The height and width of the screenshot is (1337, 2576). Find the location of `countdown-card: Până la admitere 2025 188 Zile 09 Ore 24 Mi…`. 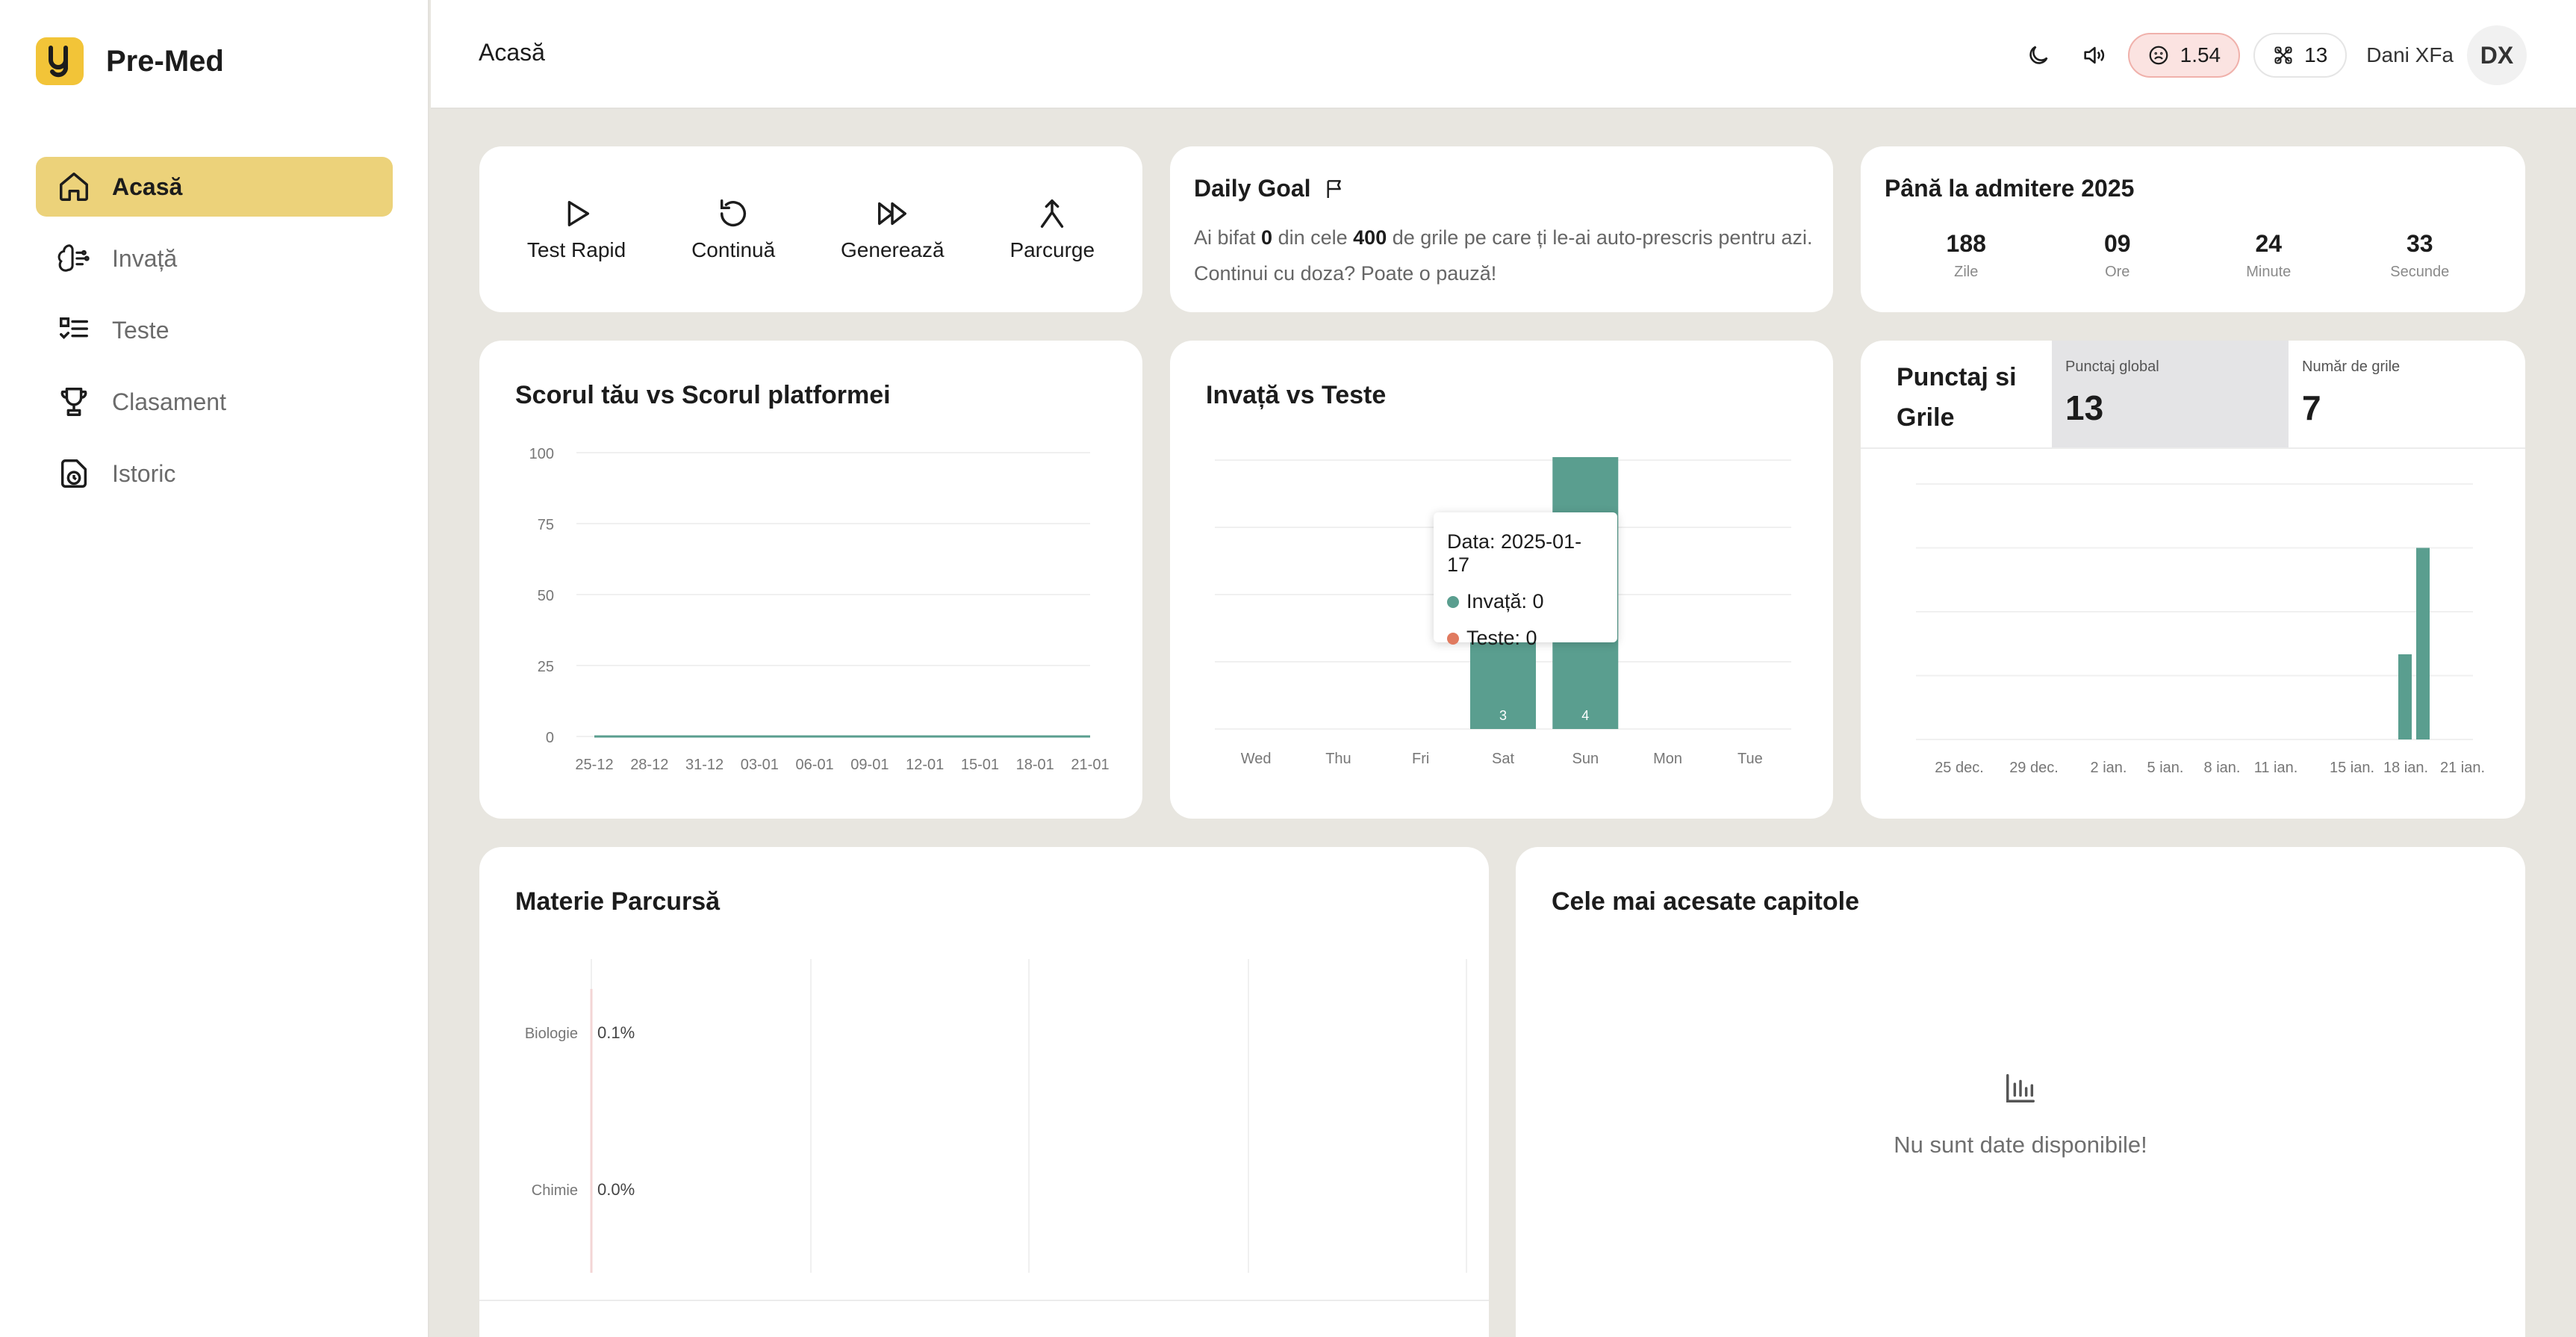

countdown-card: Până la admitere 2025 188 Zile 09 Ore 24 Mi… is located at coordinates (2193, 229).